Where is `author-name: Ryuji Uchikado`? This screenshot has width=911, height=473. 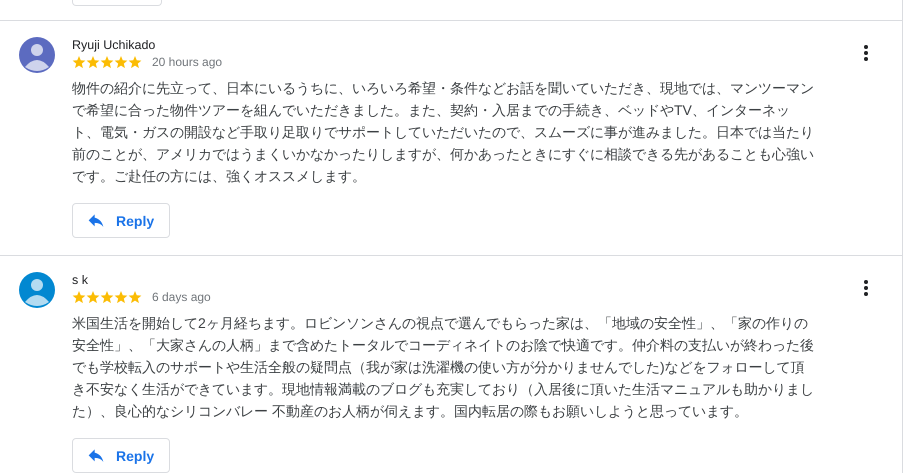 author-name: Ryuji Uchikado is located at coordinates (114, 45).